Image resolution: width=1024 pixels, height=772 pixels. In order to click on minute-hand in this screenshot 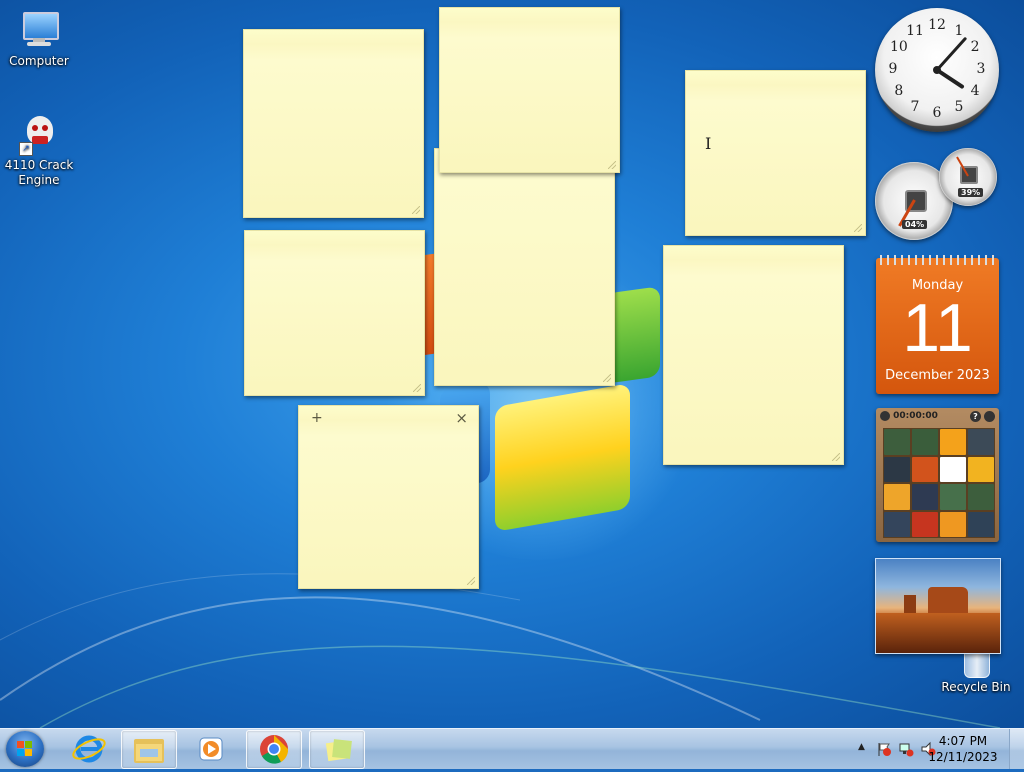, I will do `click(951, 54)`.